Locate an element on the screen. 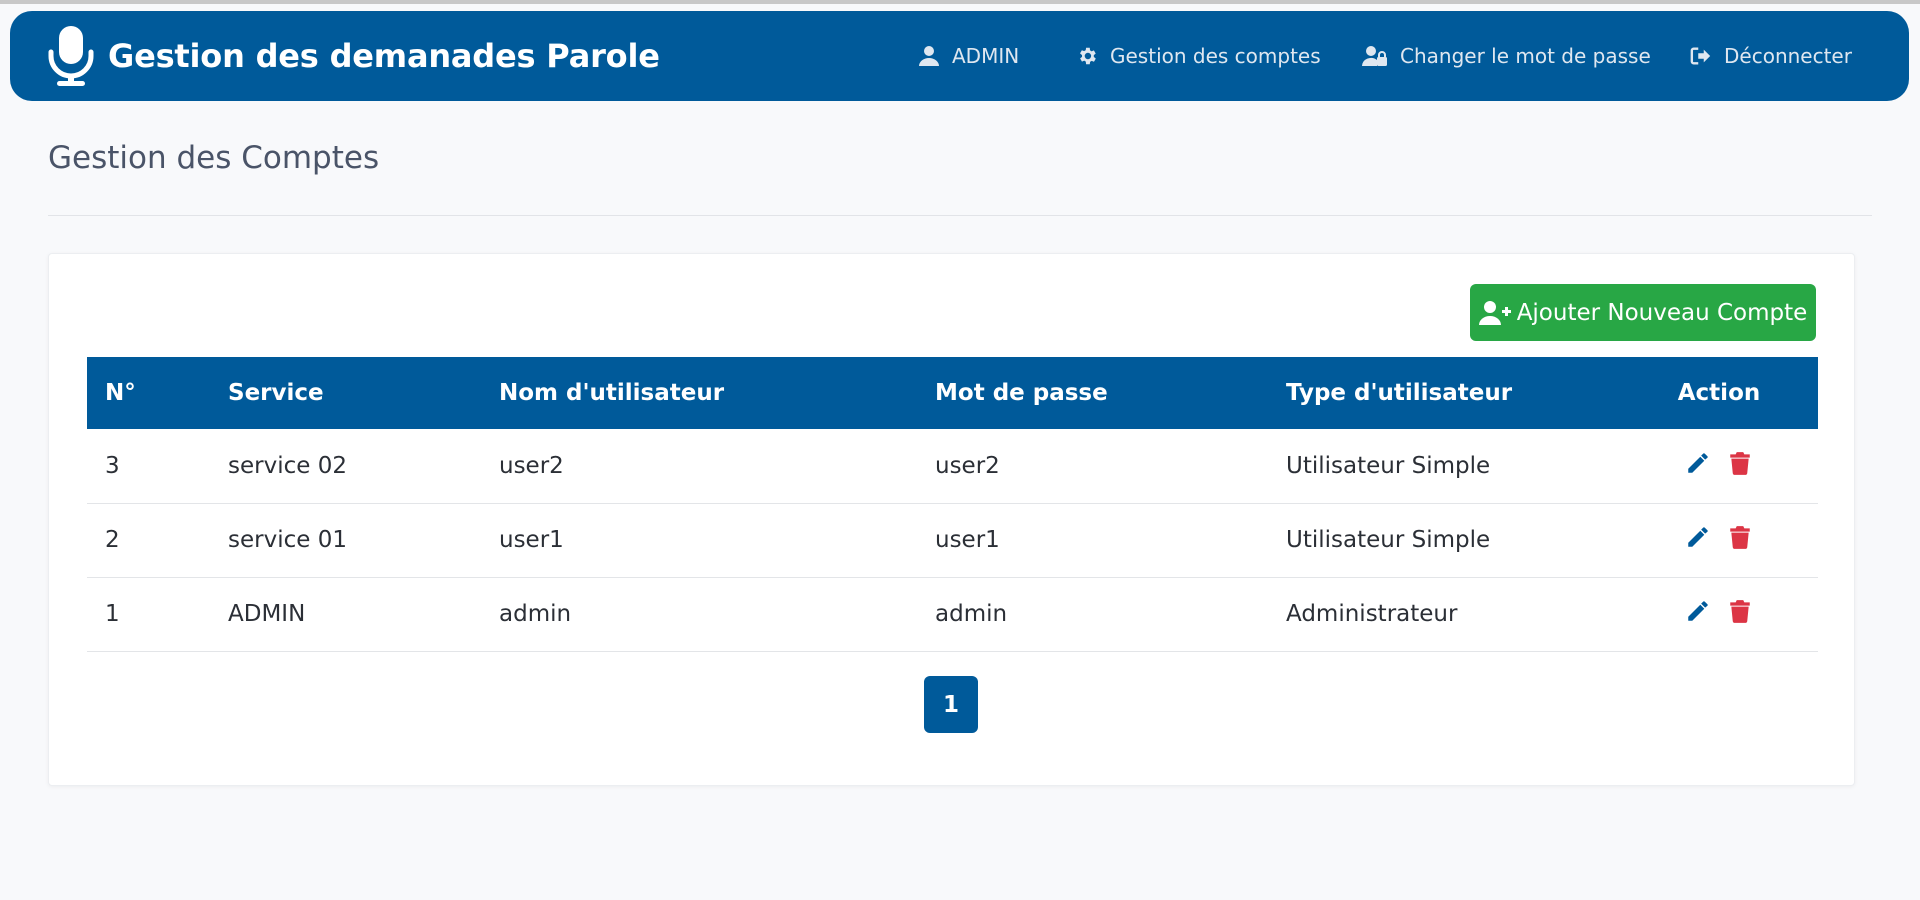 This screenshot has height=900, width=1920. add-account-button: Ajouter Nouveau Compte is located at coordinates (1643, 312).